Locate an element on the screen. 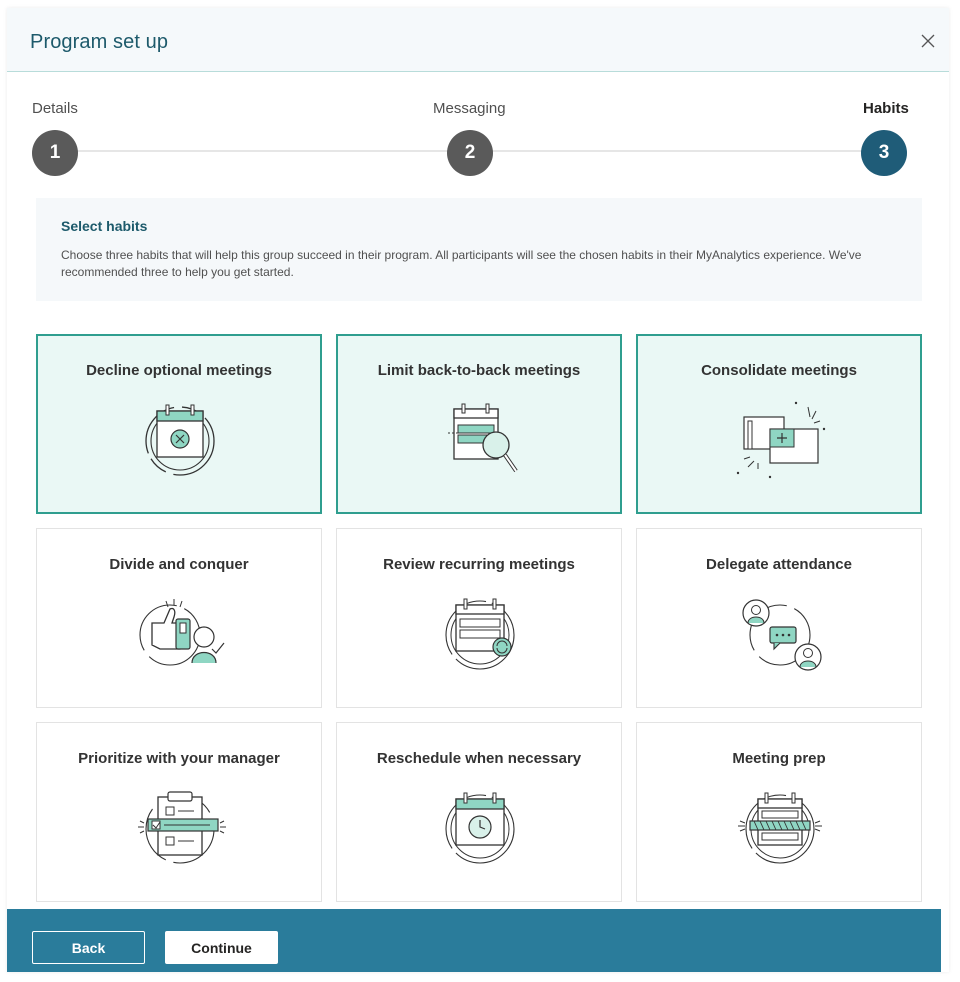 The height and width of the screenshot is (982, 960). dialog-footer: Back Continue is located at coordinates (474, 940).